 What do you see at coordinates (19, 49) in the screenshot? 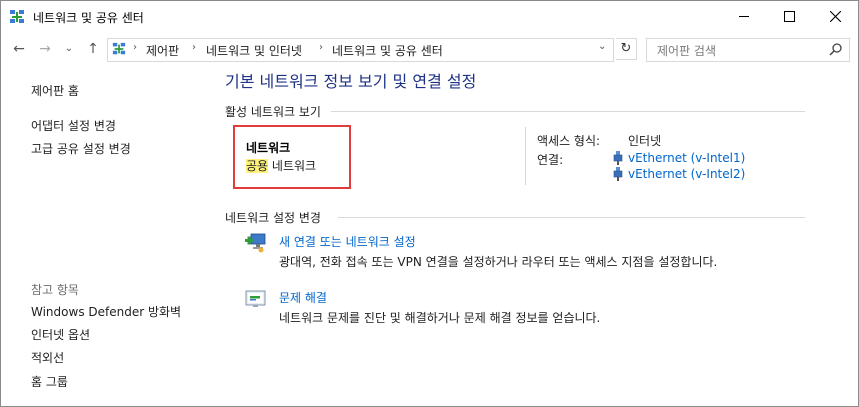
I see `back-button: ←` at bounding box center [19, 49].